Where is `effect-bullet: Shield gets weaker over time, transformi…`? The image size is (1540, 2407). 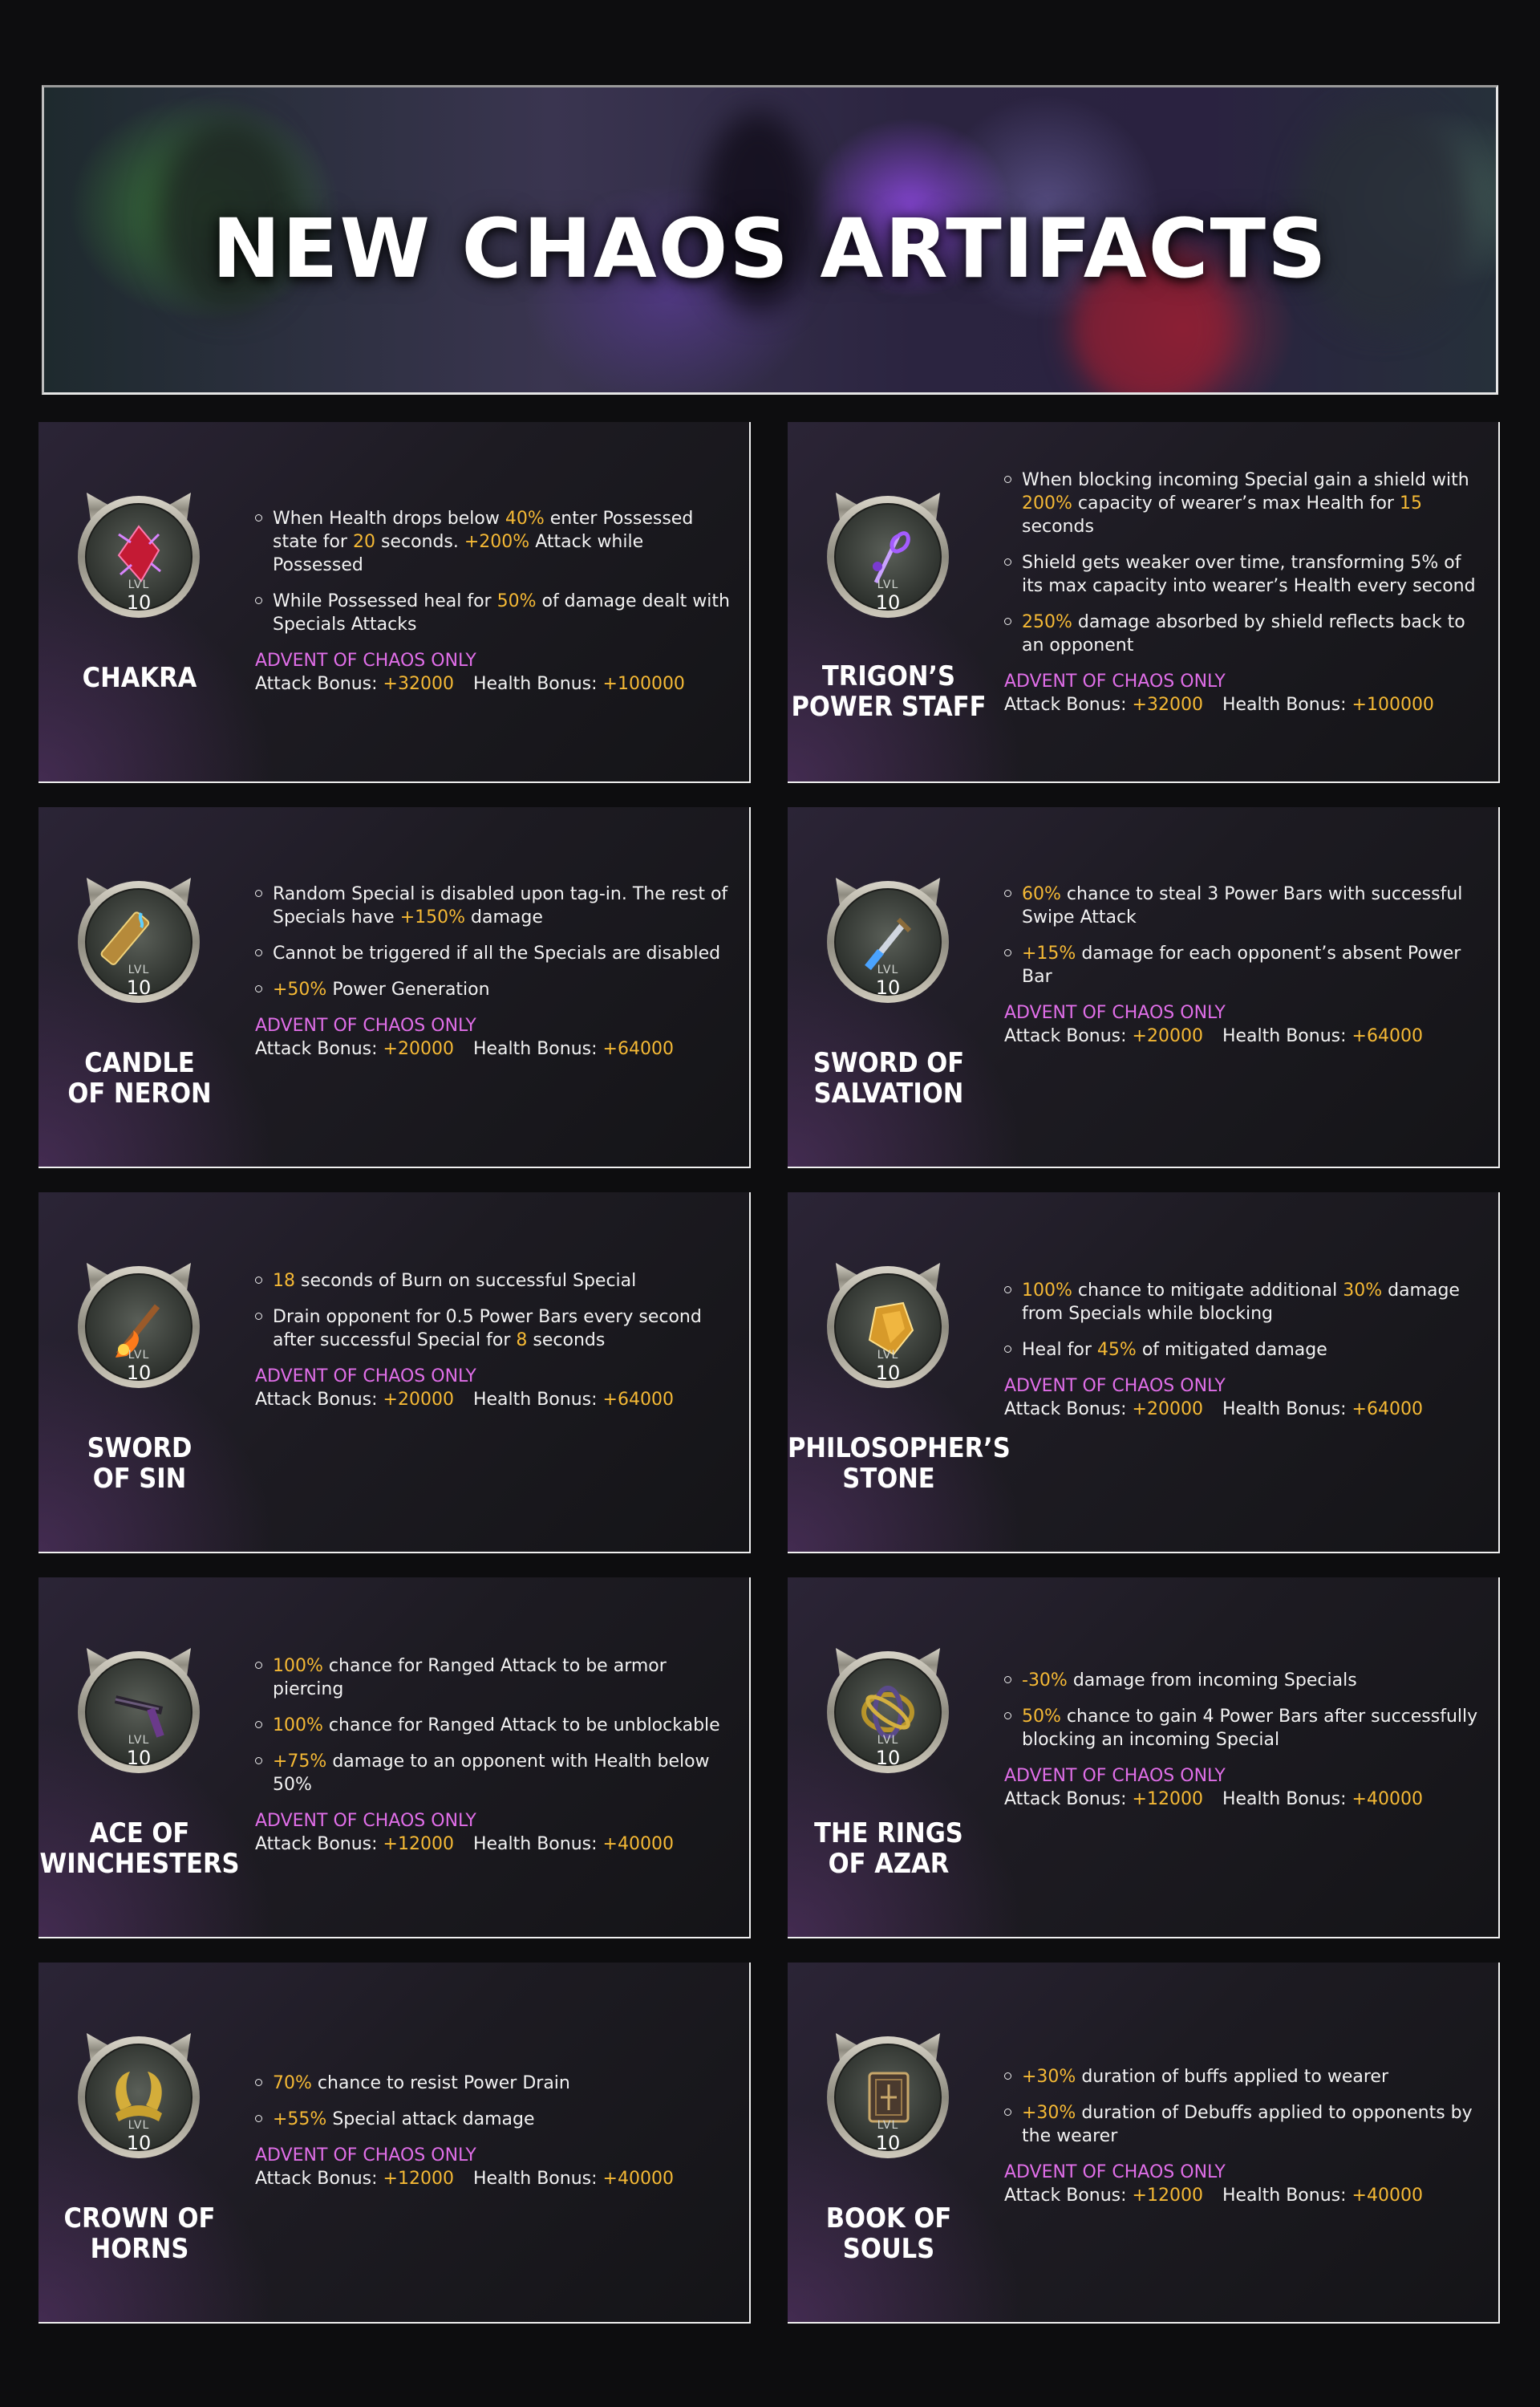
effect-bullet: Shield gets weaker over time, transformi… is located at coordinates (1244, 575).